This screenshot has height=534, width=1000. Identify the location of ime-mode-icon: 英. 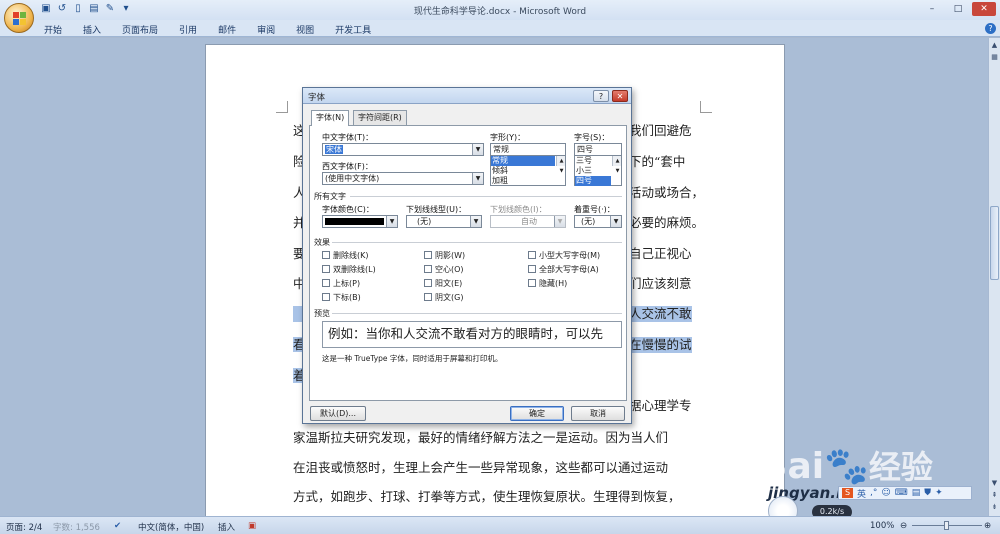
(861, 493).